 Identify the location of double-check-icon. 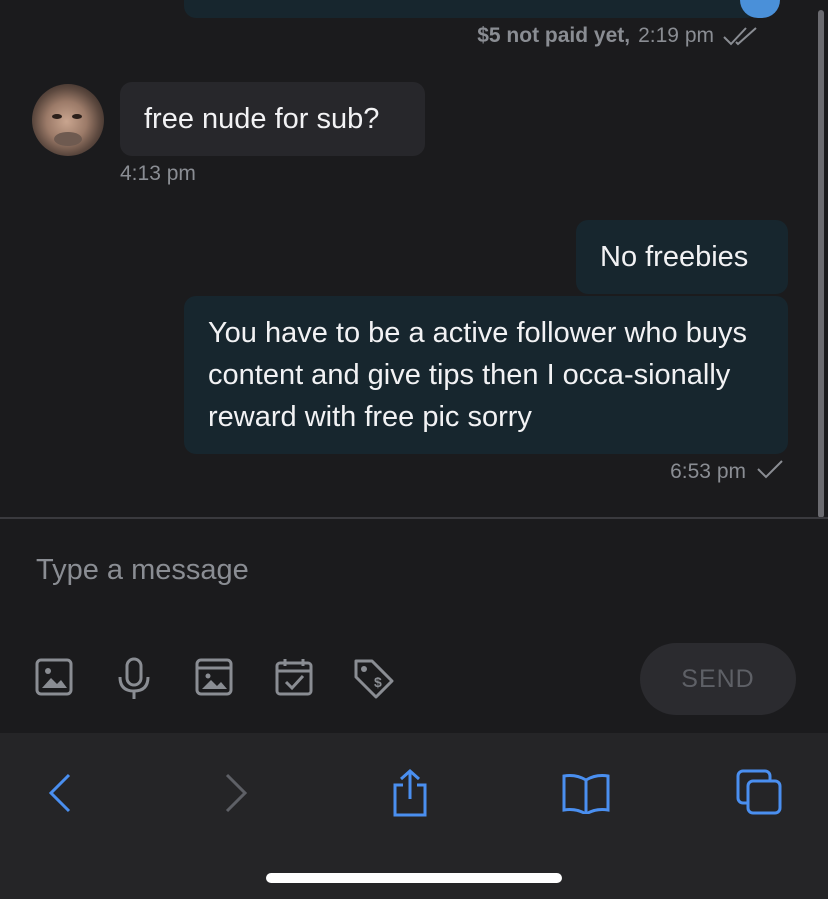
(741, 36).